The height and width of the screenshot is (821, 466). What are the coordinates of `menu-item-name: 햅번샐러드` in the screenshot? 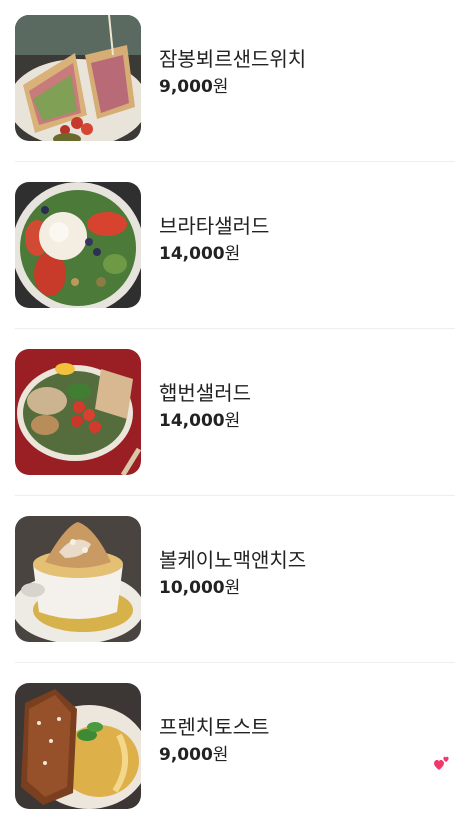 It's located at (205, 393).